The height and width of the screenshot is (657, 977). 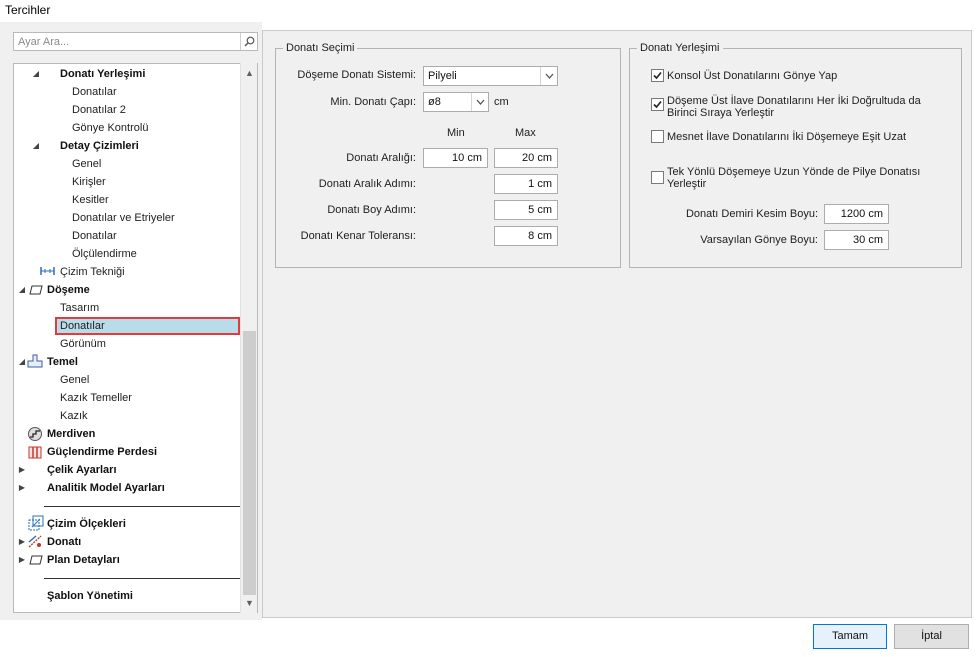 What do you see at coordinates (456, 102) in the screenshot?
I see `cap-dropdown: ø8` at bounding box center [456, 102].